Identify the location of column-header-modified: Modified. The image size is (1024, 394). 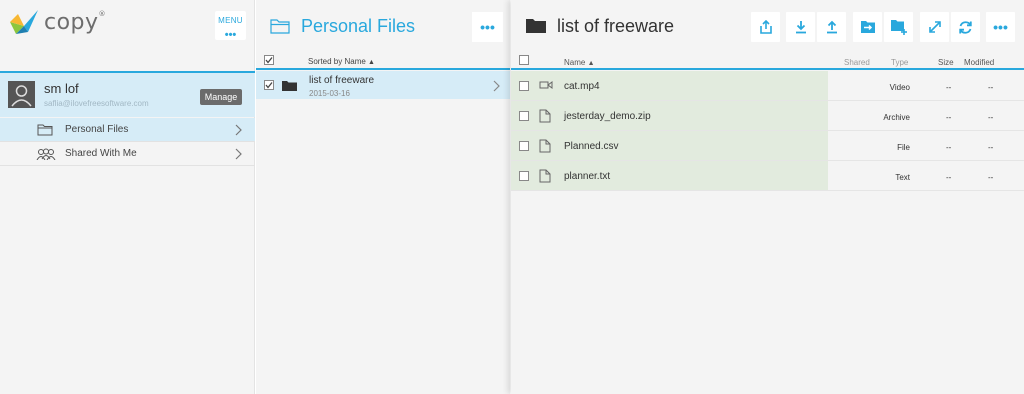
(979, 62).